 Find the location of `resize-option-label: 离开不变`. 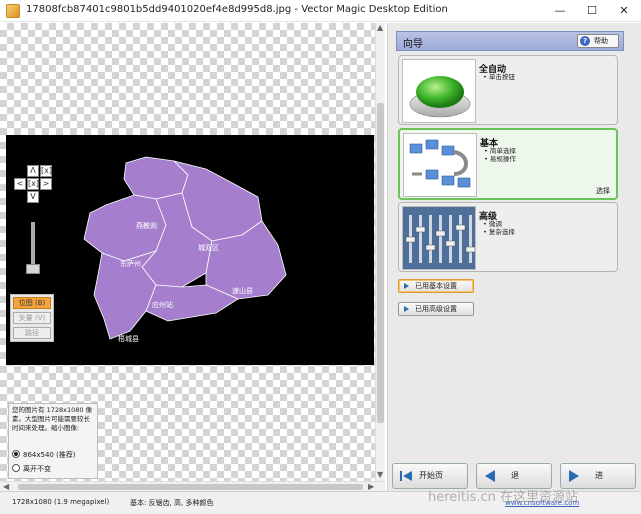

resize-option-label: 离开不变 is located at coordinates (37, 469).